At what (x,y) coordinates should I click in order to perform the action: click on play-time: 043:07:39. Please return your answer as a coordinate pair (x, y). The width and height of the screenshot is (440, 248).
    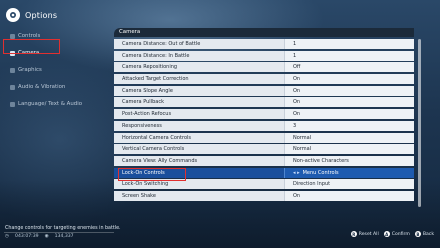
    Looking at the image, I should click on (27, 236).